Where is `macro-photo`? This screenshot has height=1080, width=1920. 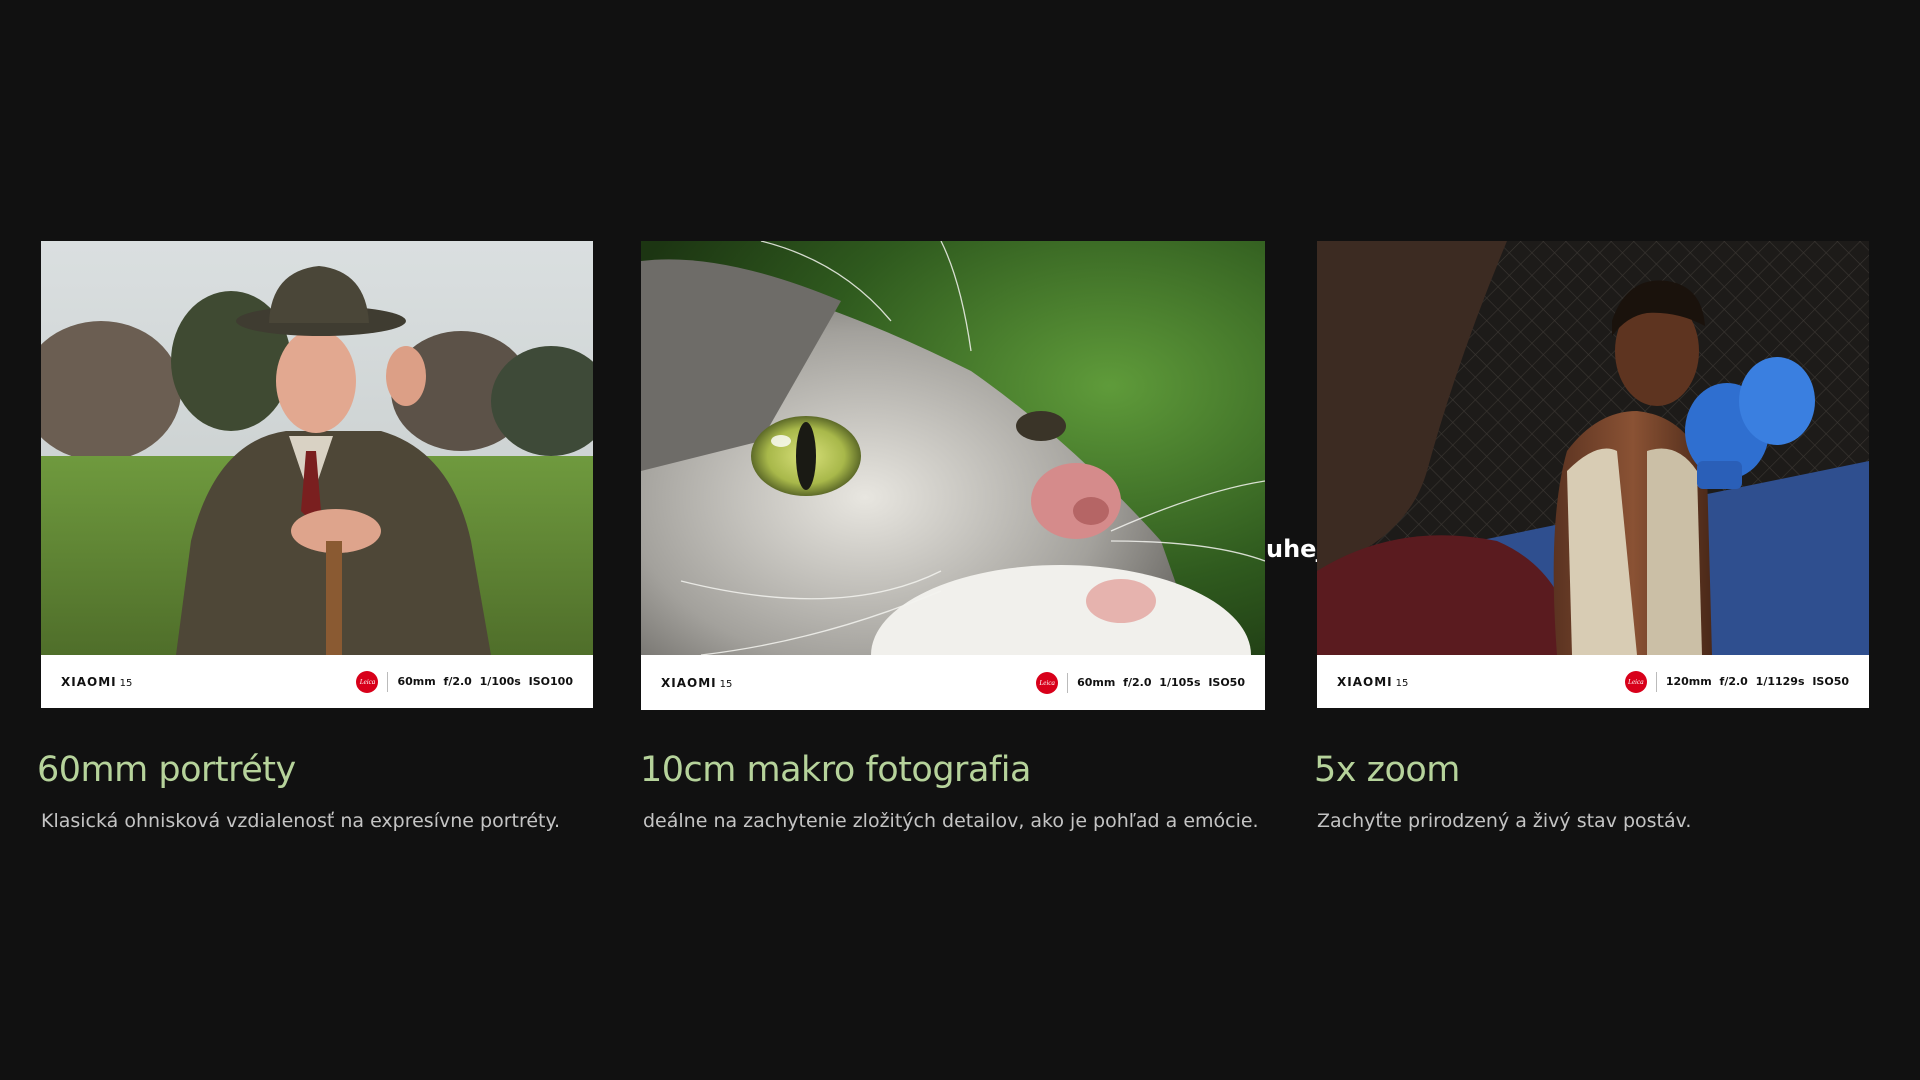 macro-photo is located at coordinates (953, 448).